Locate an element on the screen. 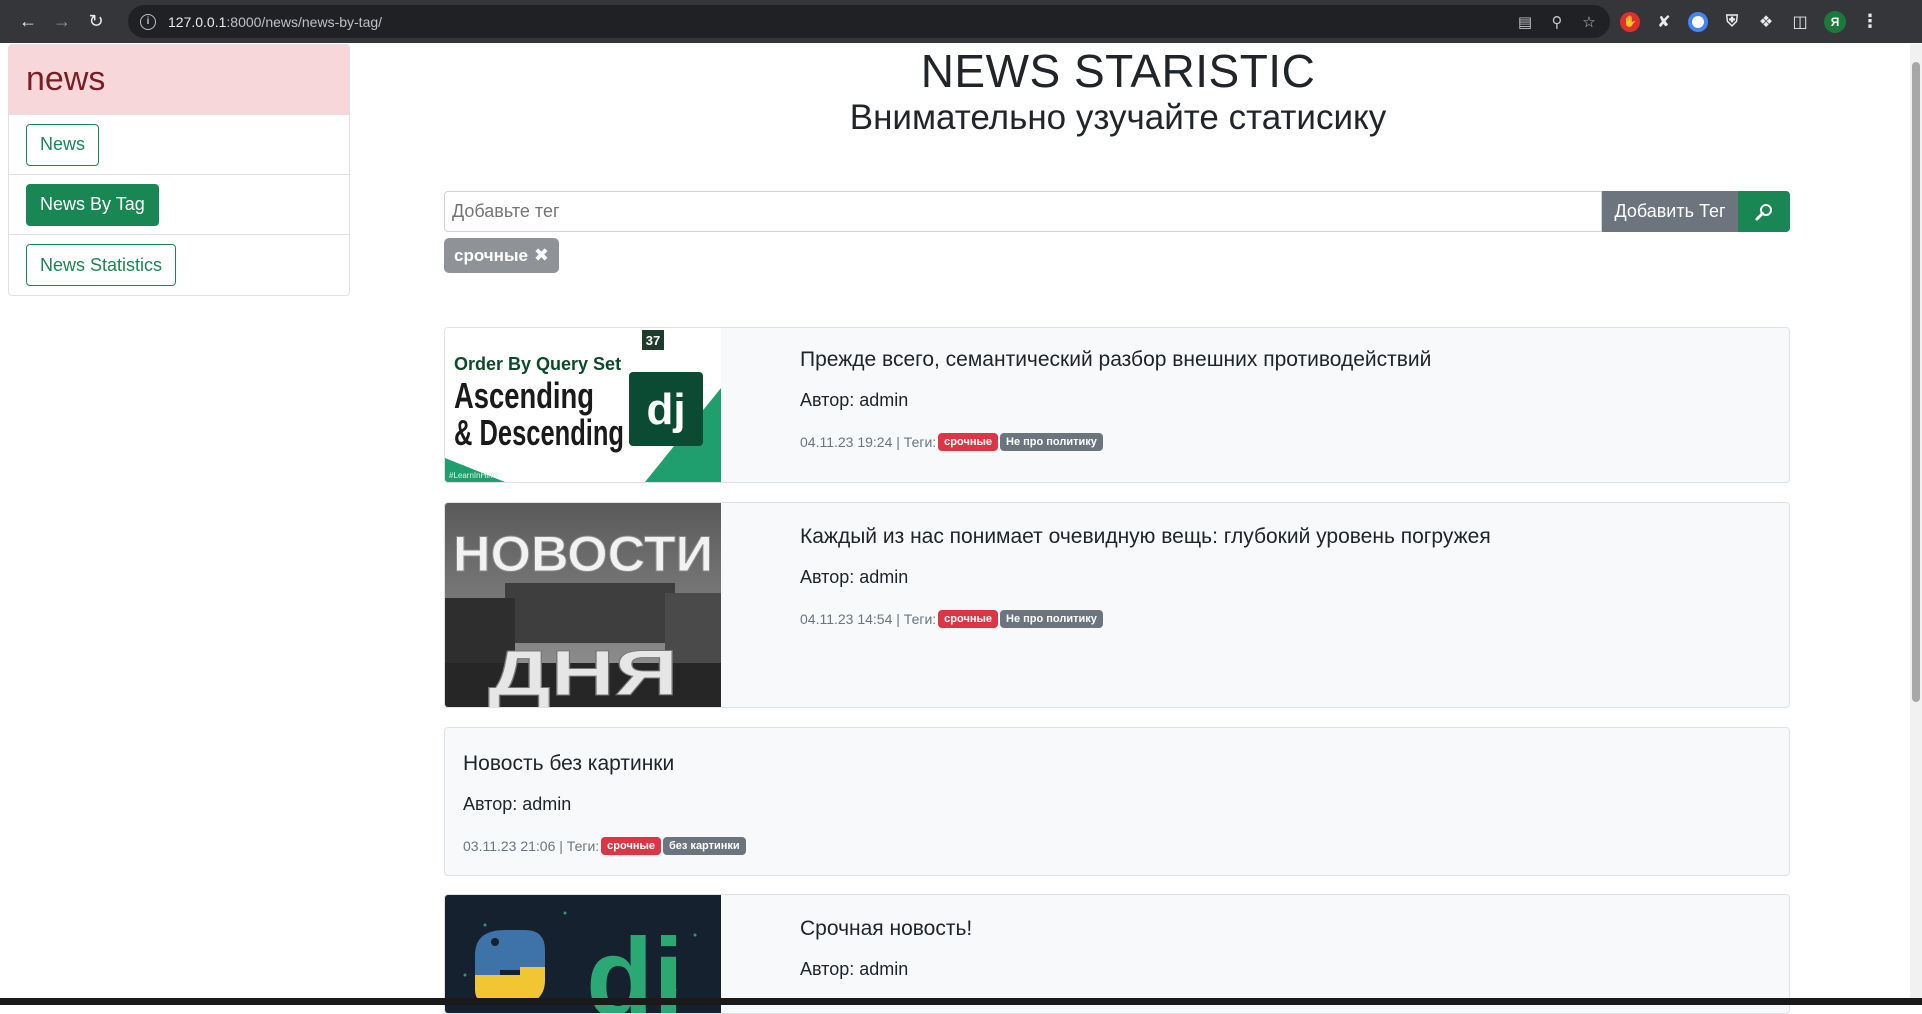  reload-icon: ↻ is located at coordinates (96, 22).